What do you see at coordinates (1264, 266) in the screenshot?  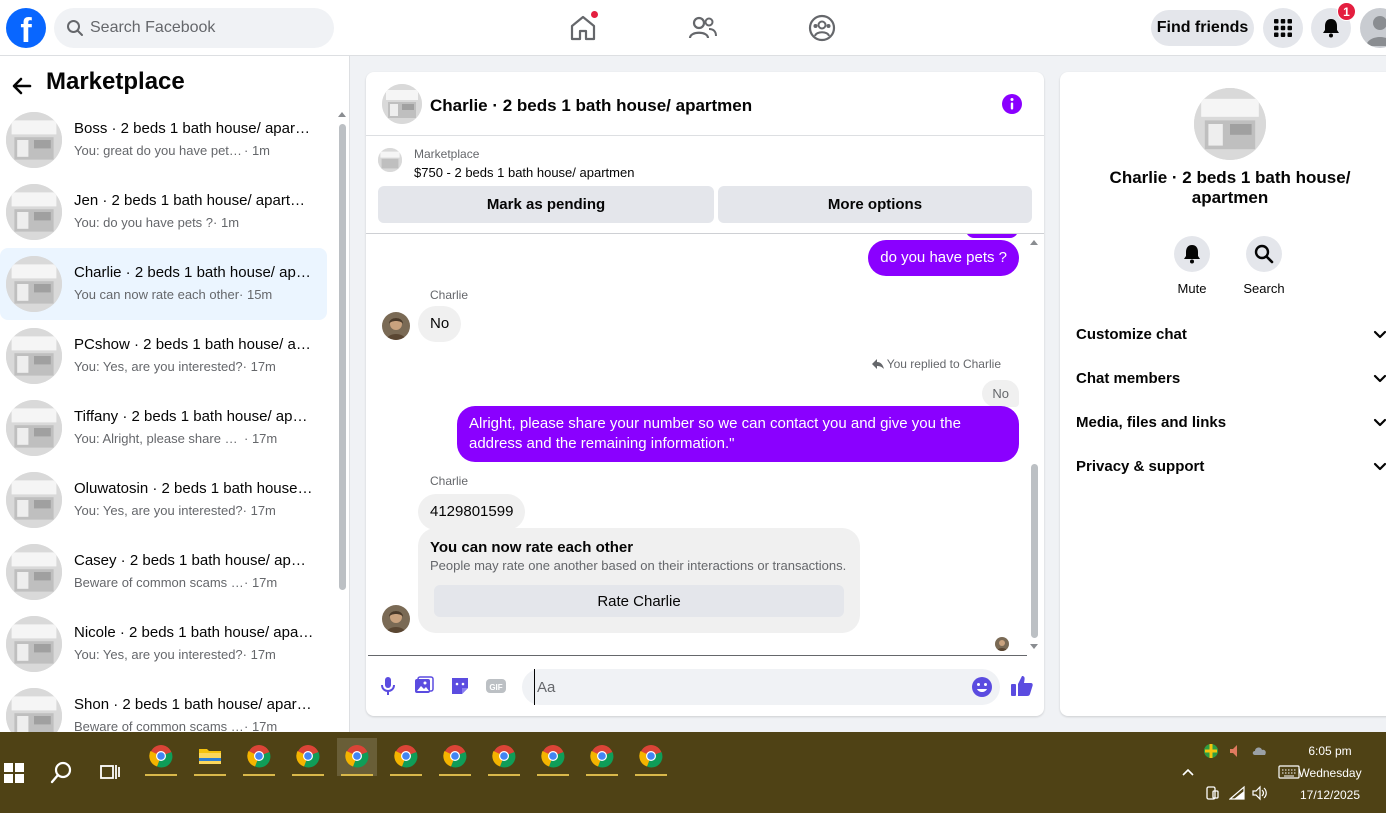 I see `search-conversation-button: Search` at bounding box center [1264, 266].